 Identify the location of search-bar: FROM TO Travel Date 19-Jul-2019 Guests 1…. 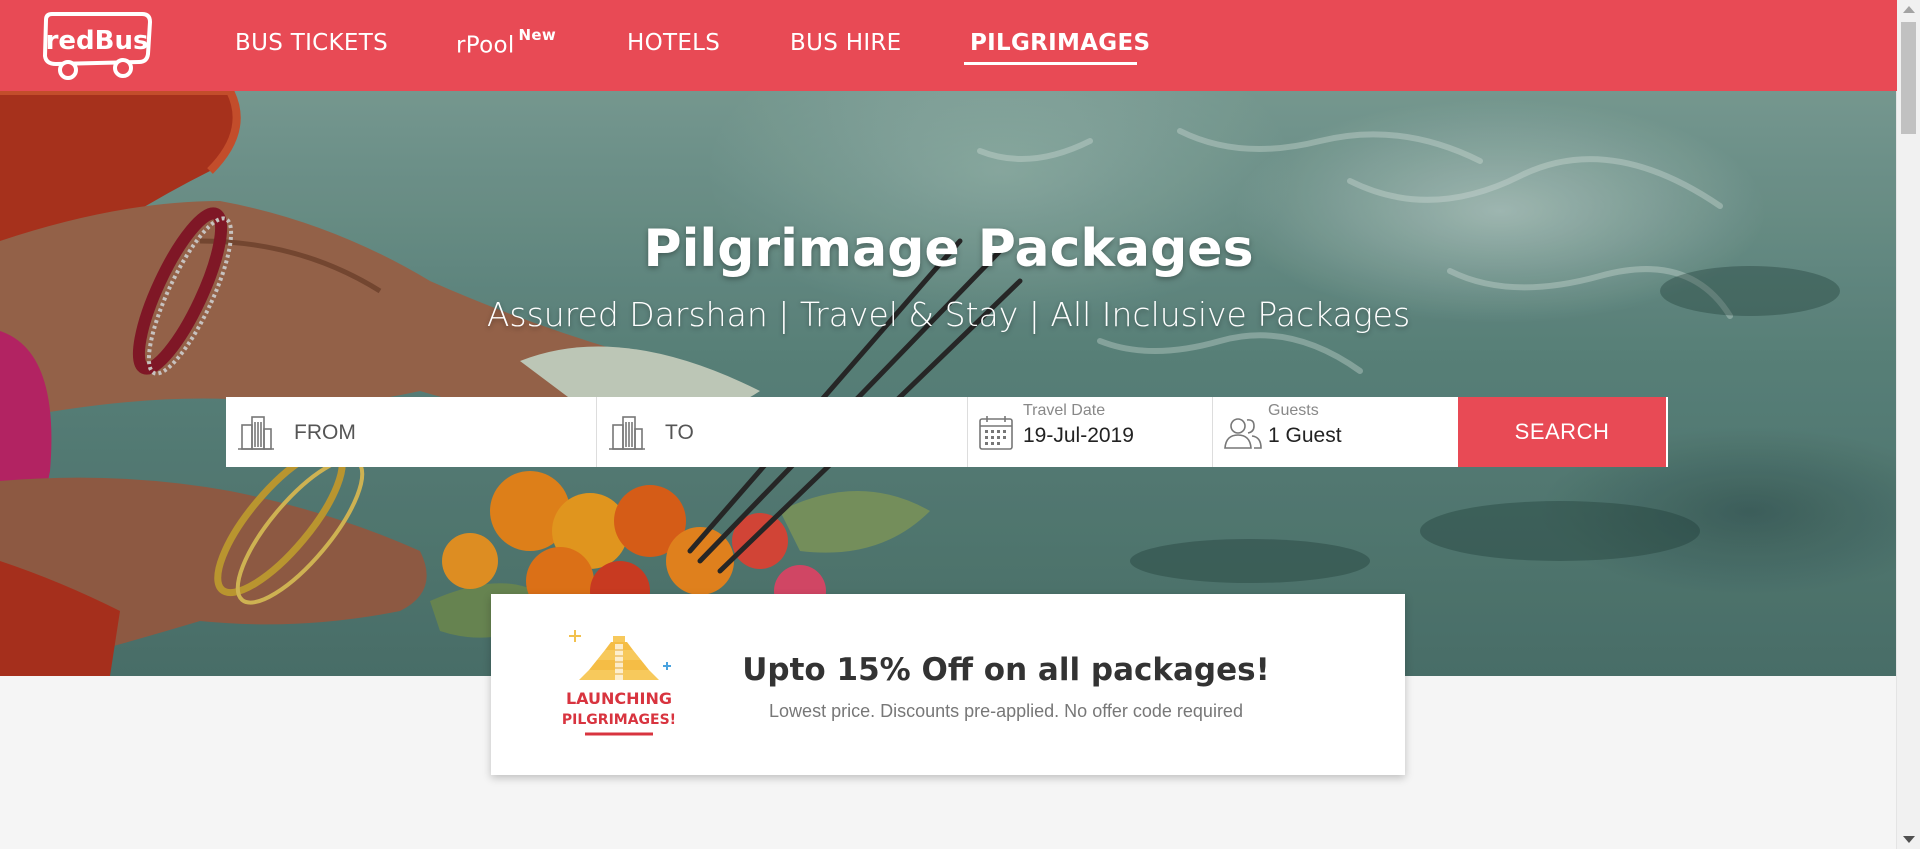
(947, 432).